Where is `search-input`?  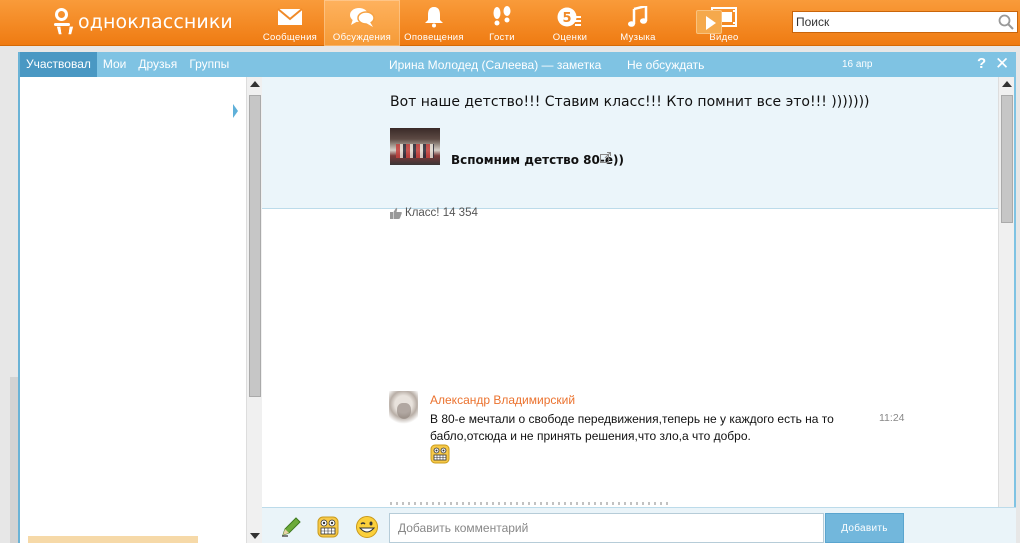
search-input is located at coordinates (891, 22).